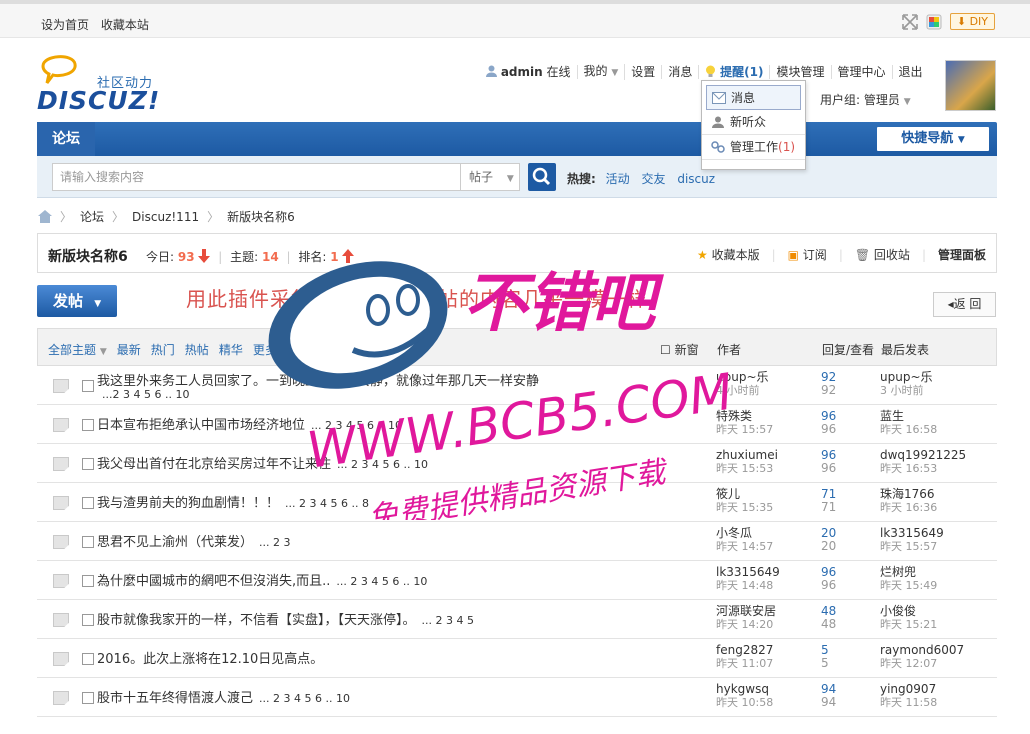 This screenshot has width=1030, height=734. I want to click on filter-hot: 热门, so click(163, 349).